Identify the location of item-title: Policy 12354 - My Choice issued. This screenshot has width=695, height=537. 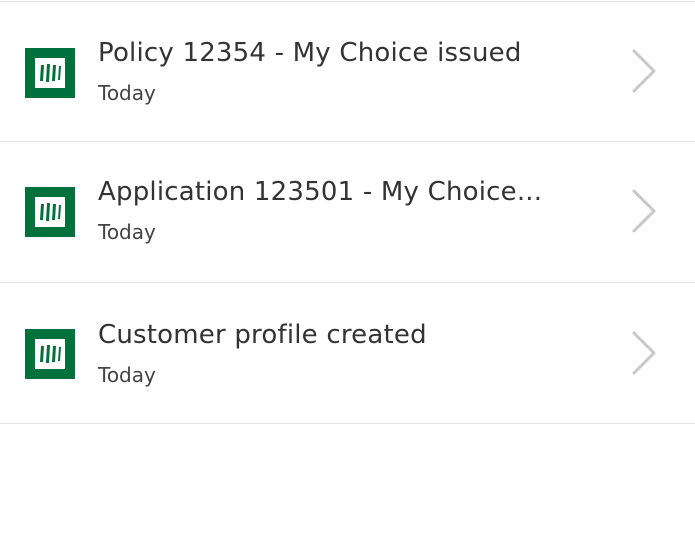
(310, 53).